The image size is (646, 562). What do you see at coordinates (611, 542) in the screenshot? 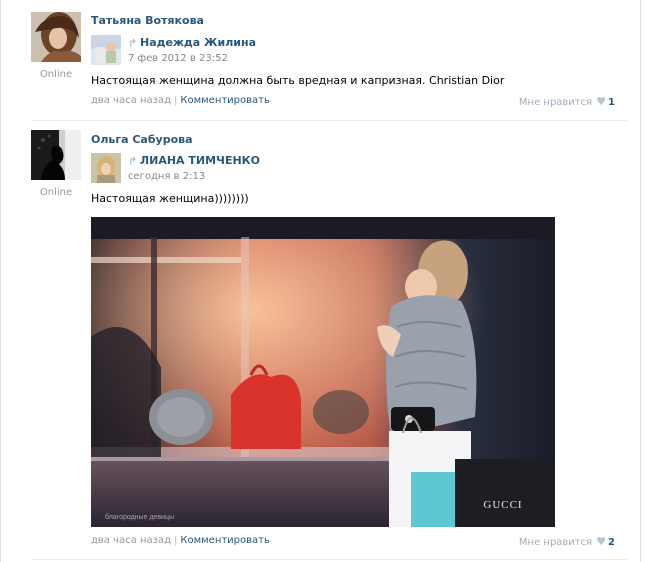
I see `like-count: 2` at bounding box center [611, 542].